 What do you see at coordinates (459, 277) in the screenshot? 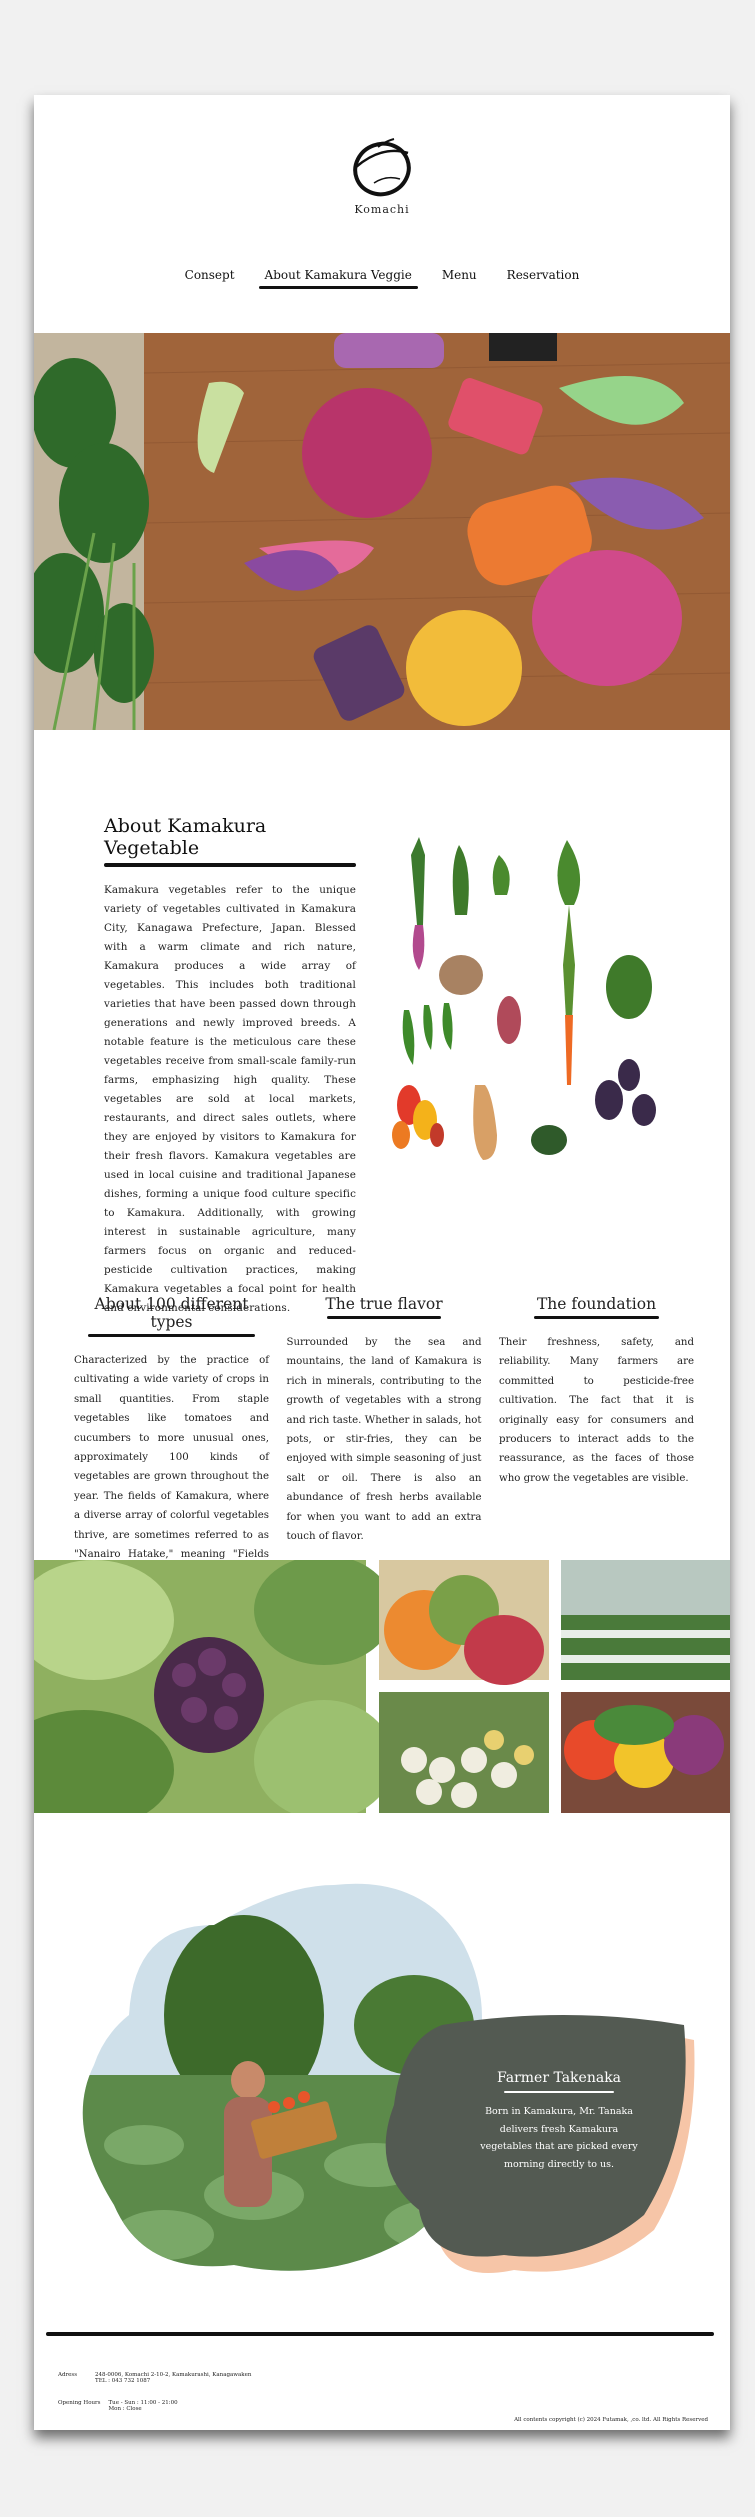
I see `nav-menu: Menu` at bounding box center [459, 277].